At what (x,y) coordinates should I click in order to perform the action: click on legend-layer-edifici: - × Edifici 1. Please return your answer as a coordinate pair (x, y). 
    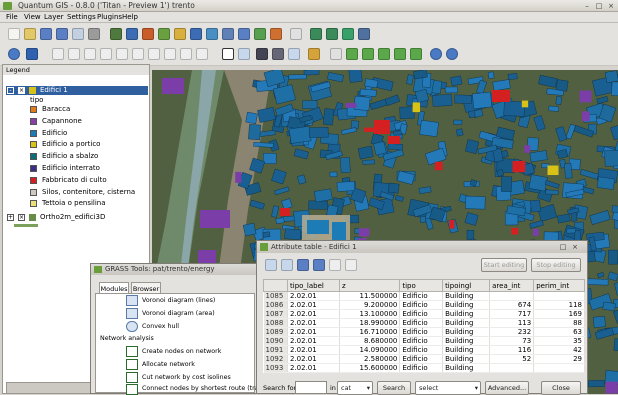
    Looking at the image, I should click on (77, 90).